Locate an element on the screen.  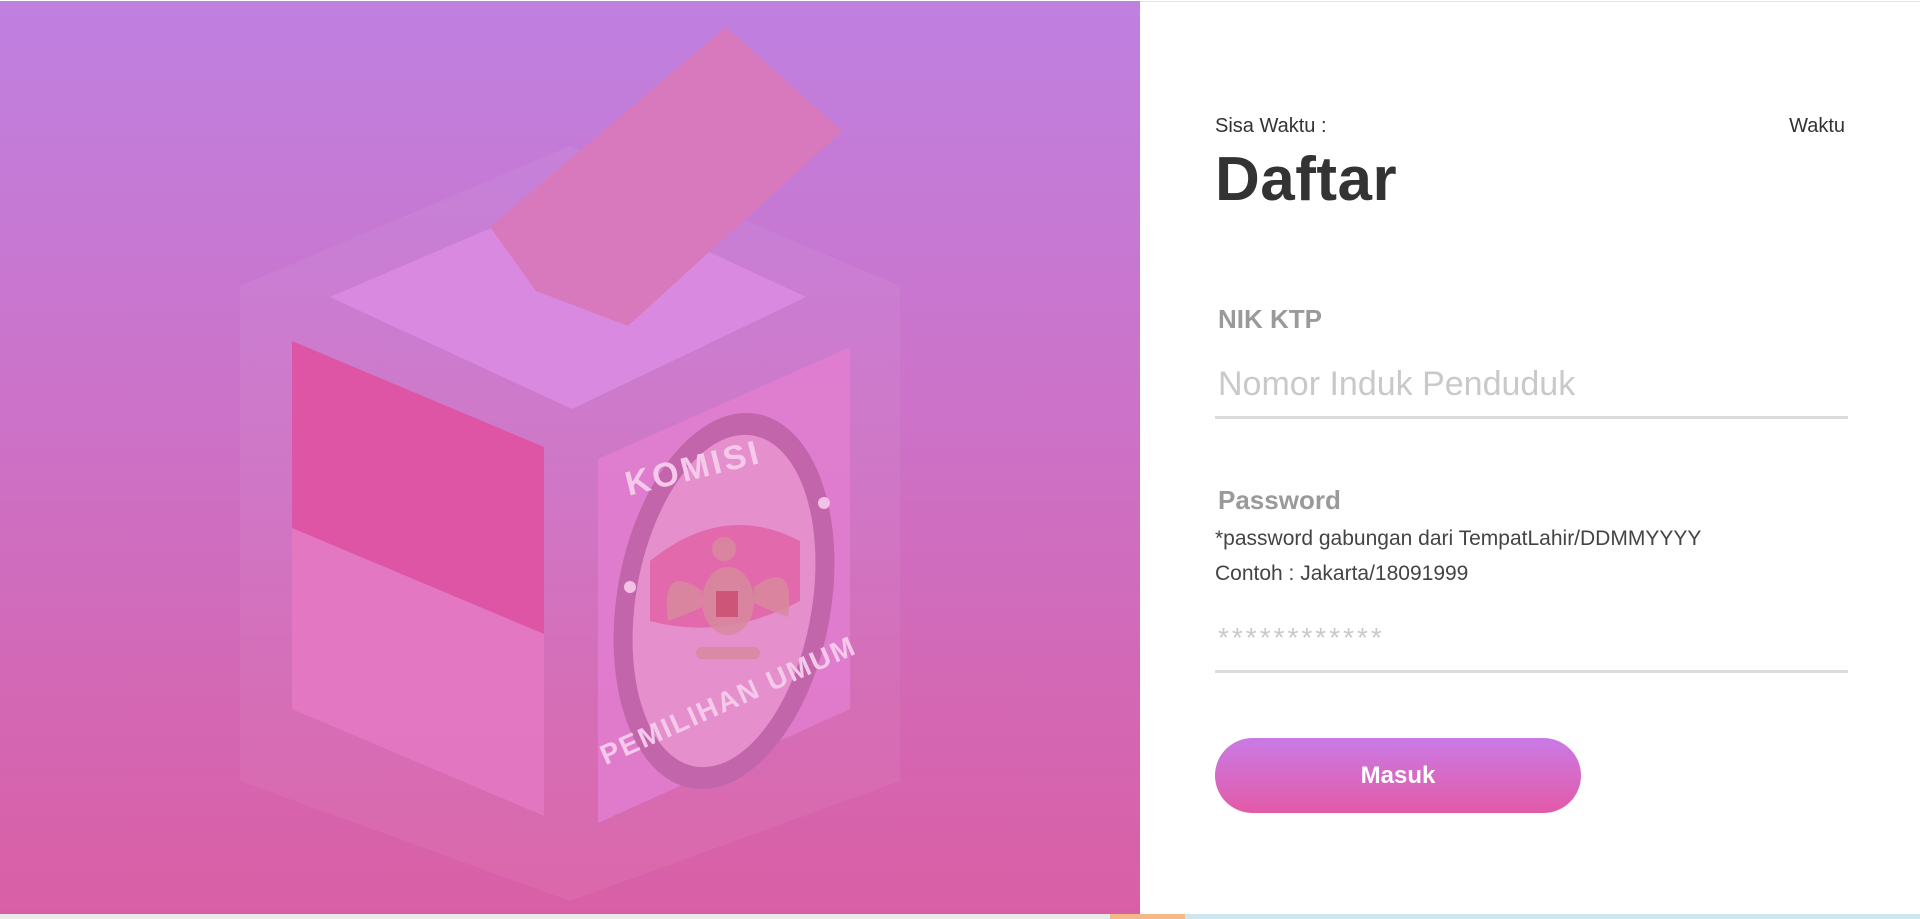
timer-value: Waktu is located at coordinates (1817, 126).